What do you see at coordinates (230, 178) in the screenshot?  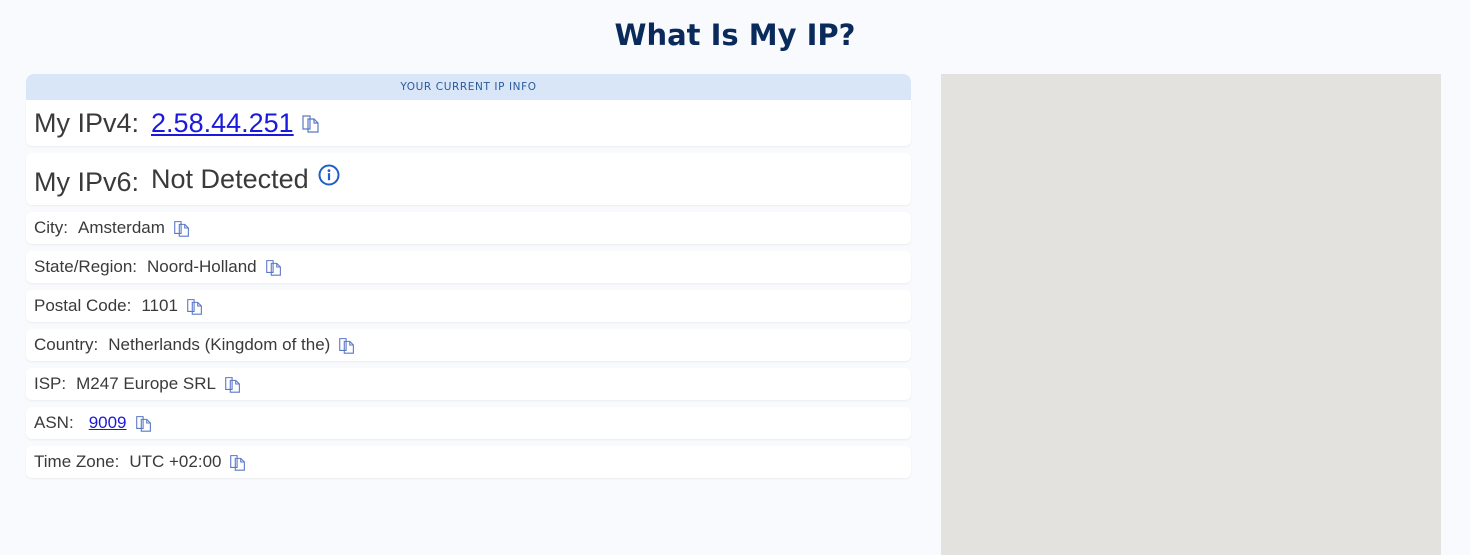 I see `ipv6-value: Not Detected` at bounding box center [230, 178].